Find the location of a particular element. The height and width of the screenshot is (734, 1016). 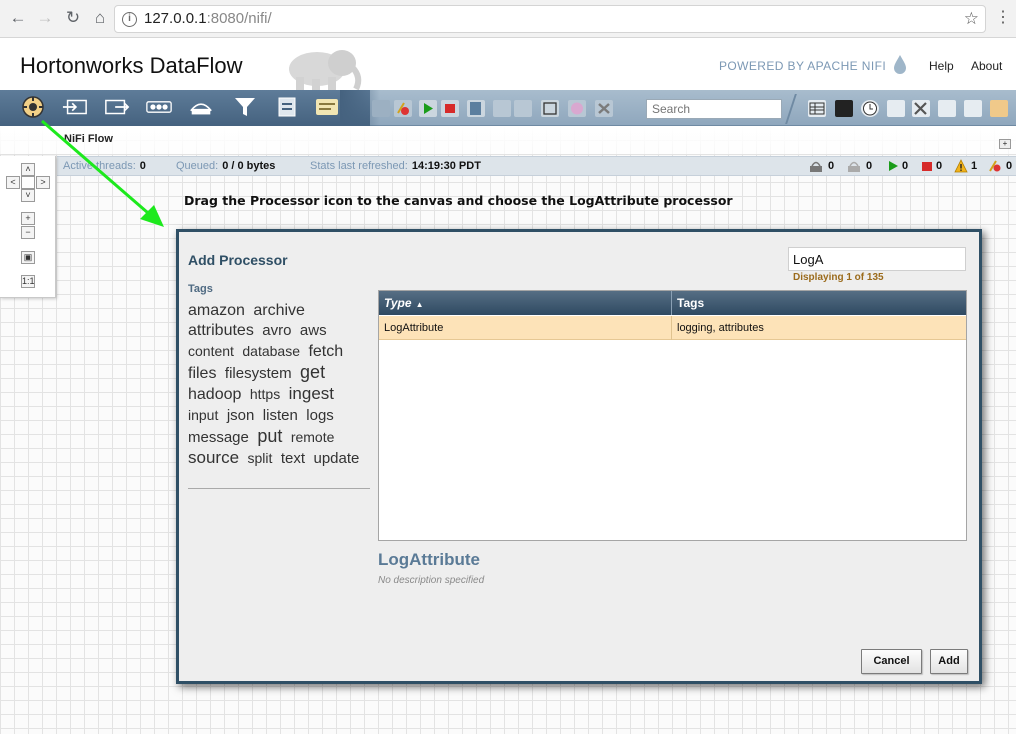

navigation-panel: ˄ < > ˅ + − ▣ 1:1 is located at coordinates (28, 227).